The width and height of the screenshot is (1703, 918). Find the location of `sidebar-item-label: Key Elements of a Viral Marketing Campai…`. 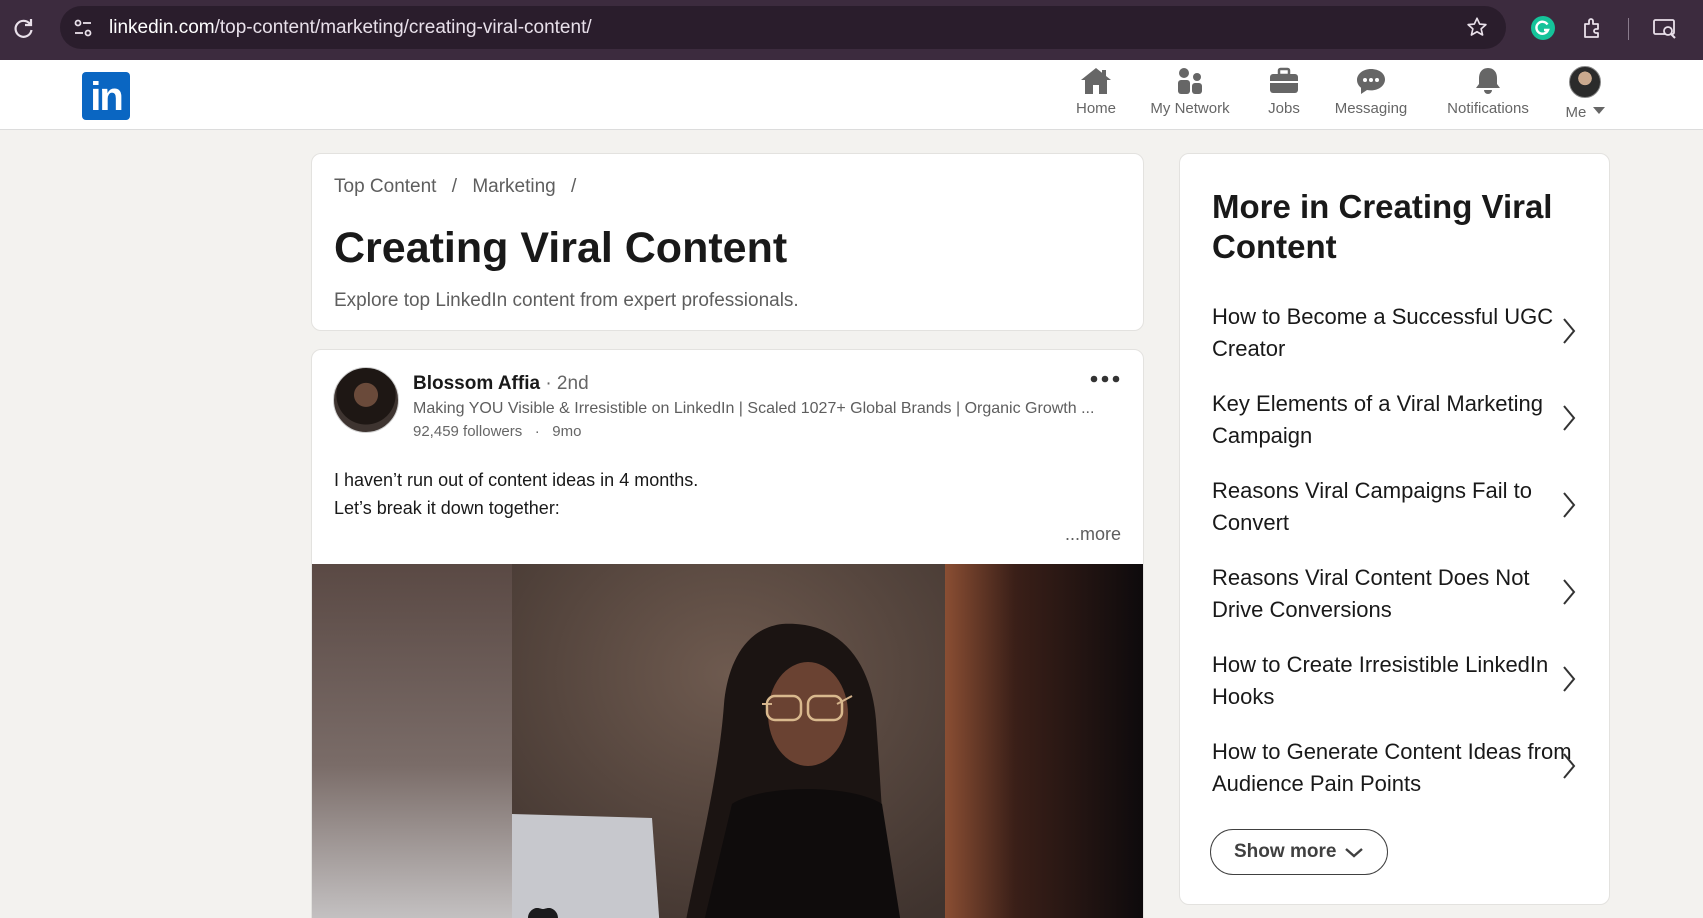

sidebar-item-label: Key Elements of a Viral Marketing Campai… is located at coordinates (1377, 419).